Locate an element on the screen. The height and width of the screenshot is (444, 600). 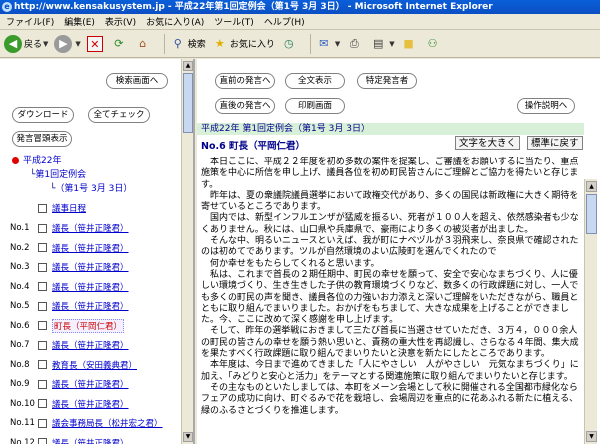
menu-file: ファイル(F) is located at coordinates (30, 21).